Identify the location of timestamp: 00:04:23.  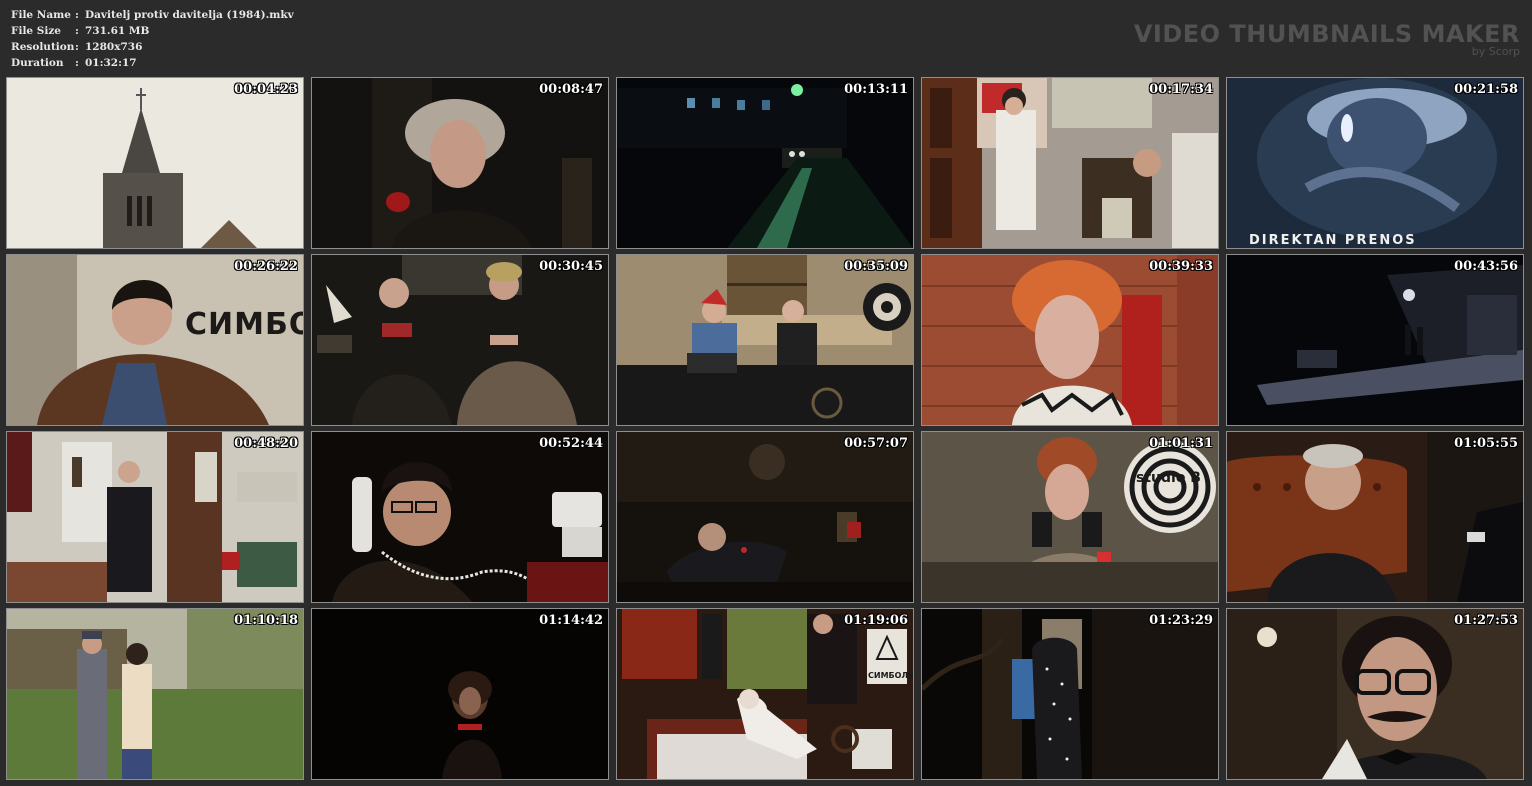
(266, 89).